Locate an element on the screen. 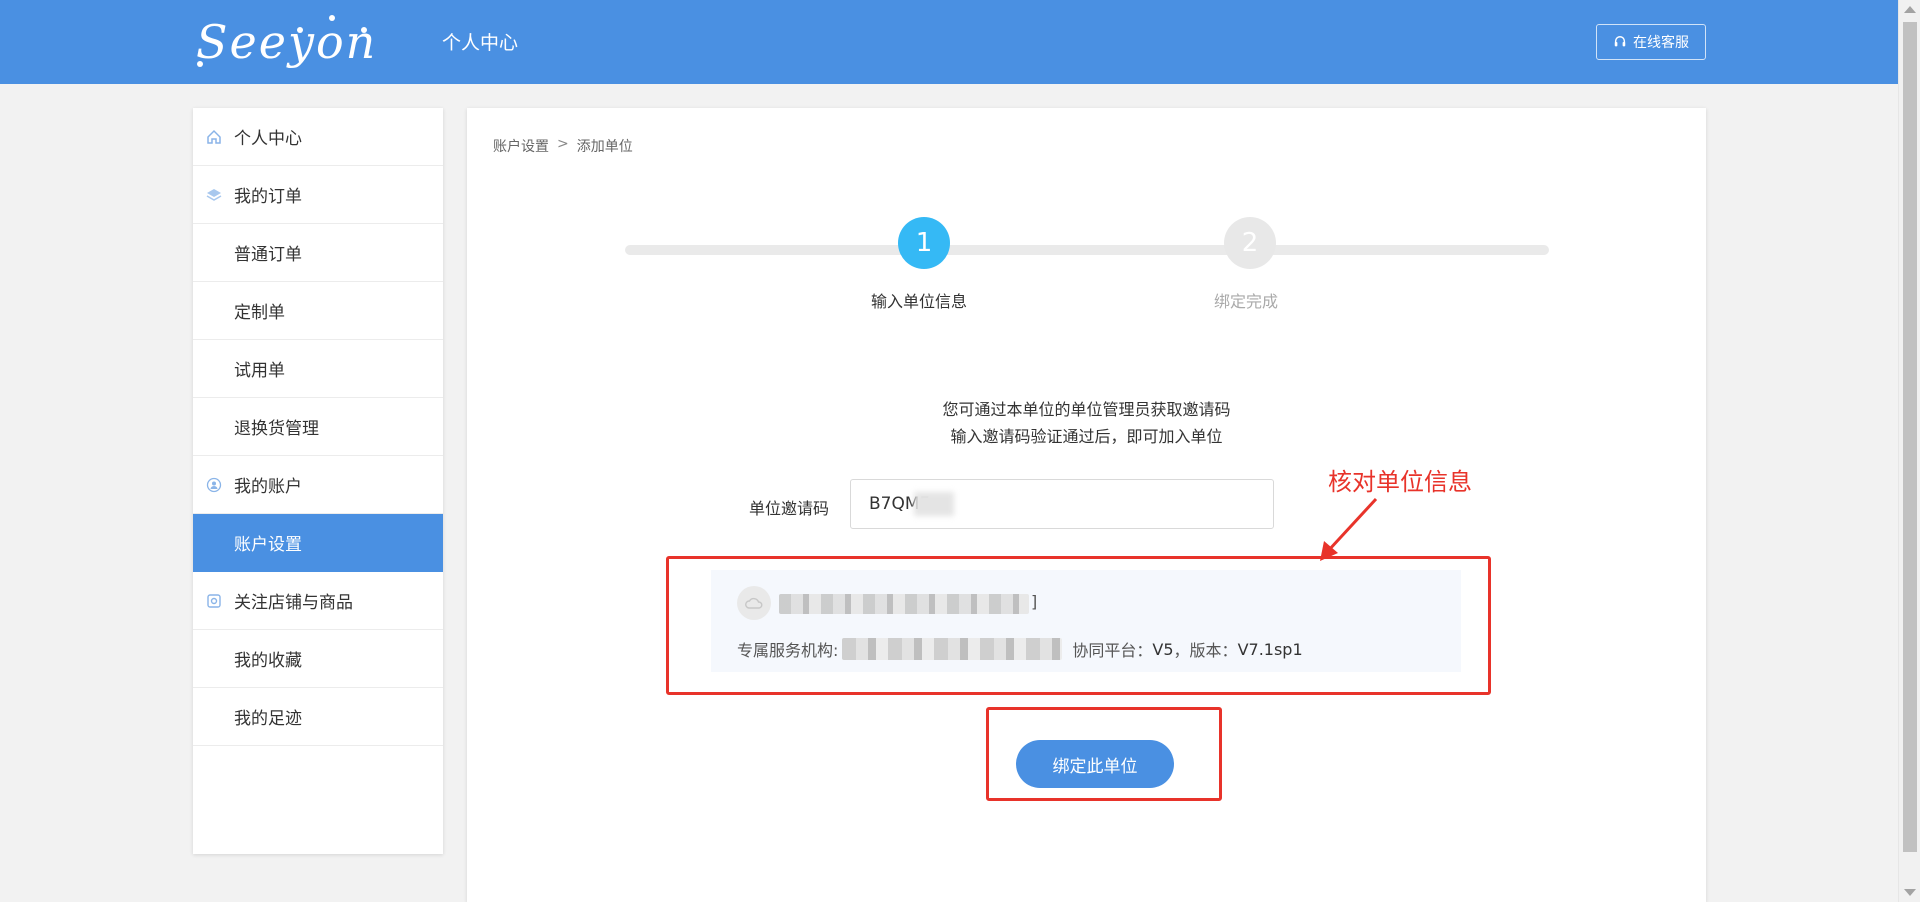 Image resolution: width=1920 pixels, height=902 pixels. annotation-highlight-unit-info is located at coordinates (1078, 625).